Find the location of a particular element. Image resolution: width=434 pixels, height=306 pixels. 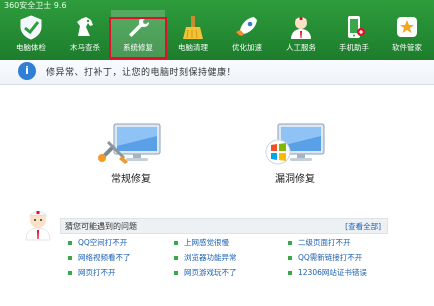

nav-item-software: 软件管家 is located at coordinates (407, 34).